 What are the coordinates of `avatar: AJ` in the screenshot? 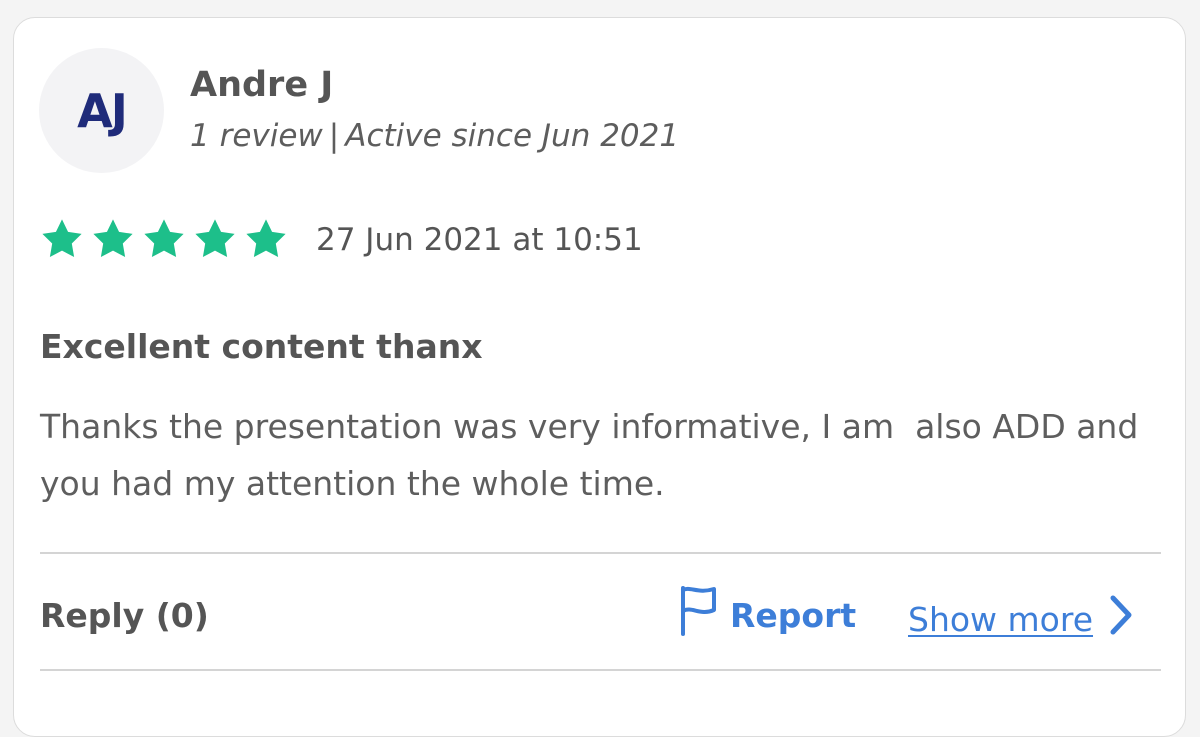 It's located at (101, 110).